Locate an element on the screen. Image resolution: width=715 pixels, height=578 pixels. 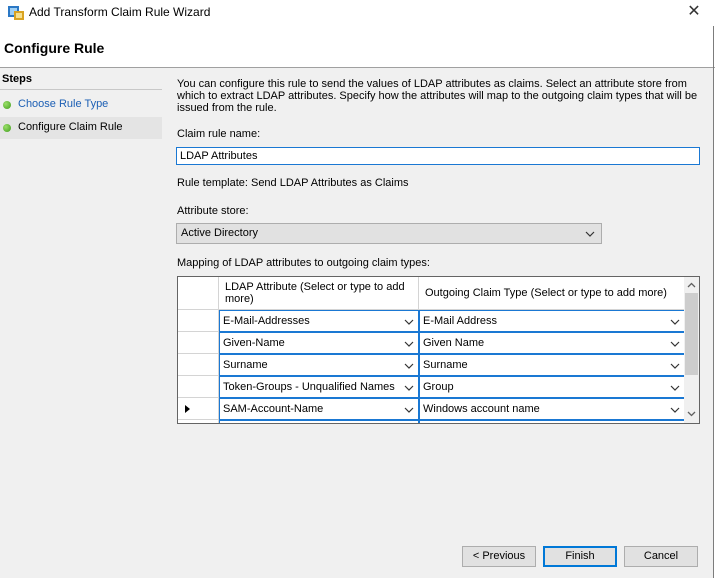
ldap-attribute-value: E-Mail-Addresses is located at coordinates (266, 321).